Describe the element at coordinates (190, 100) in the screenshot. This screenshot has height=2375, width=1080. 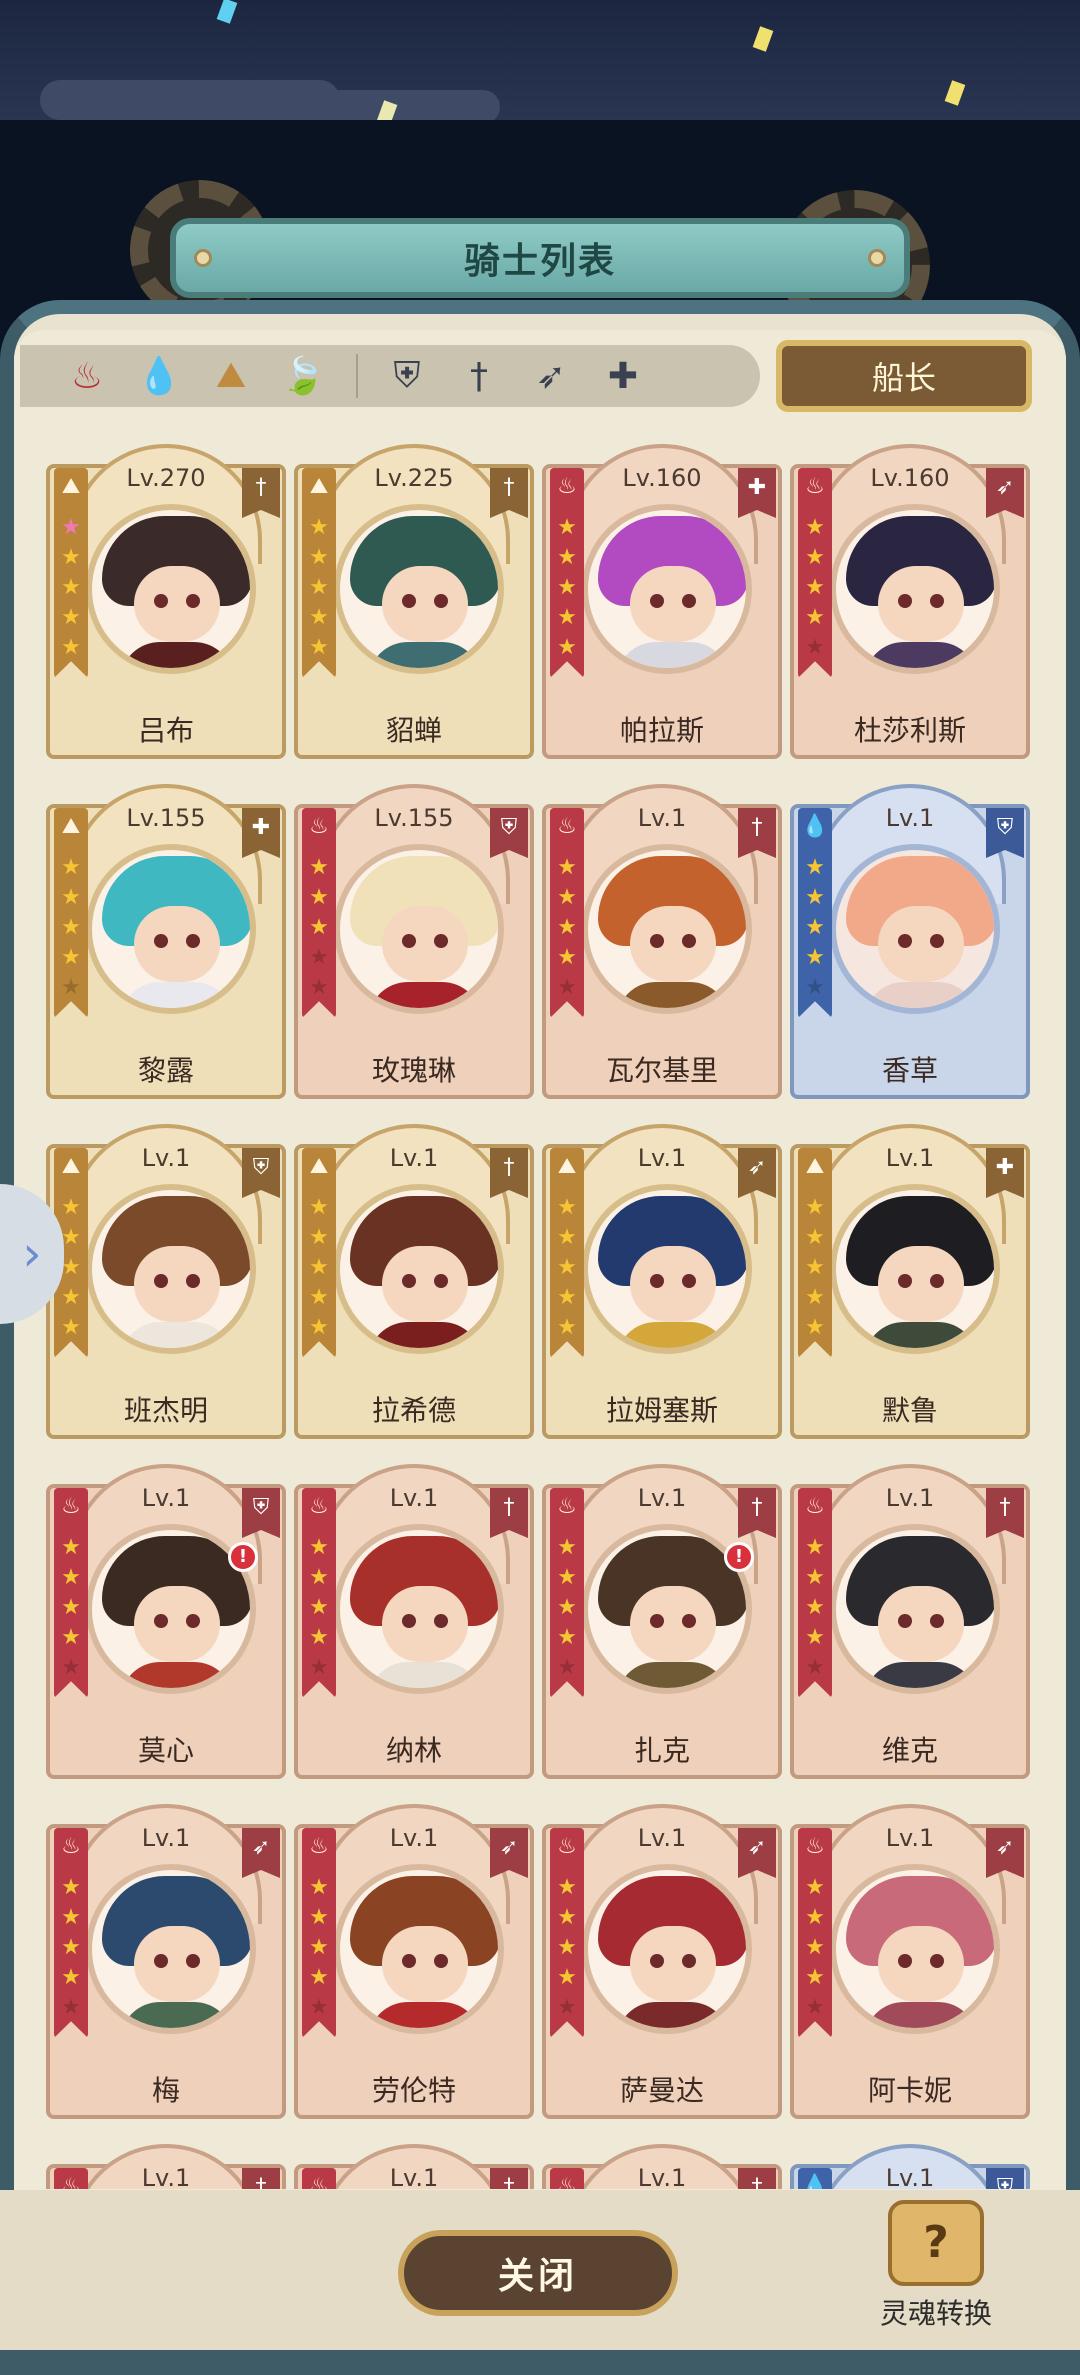
I see `cloud` at that location.